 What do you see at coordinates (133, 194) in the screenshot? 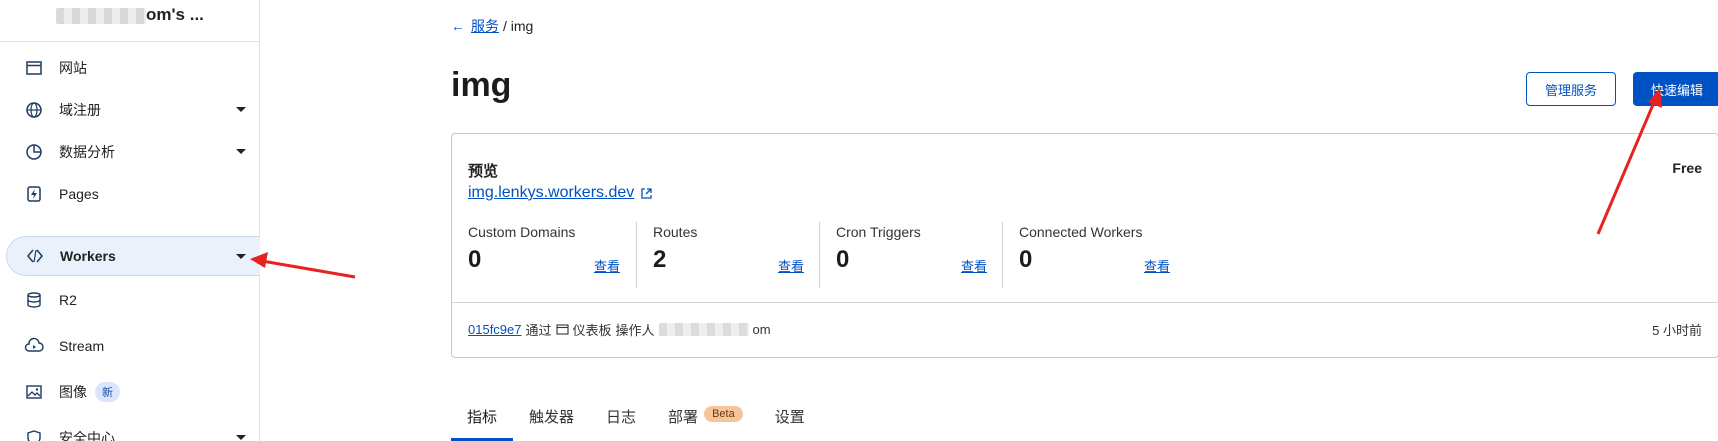
I see `sidebar-item-pages: Pages` at bounding box center [133, 194].